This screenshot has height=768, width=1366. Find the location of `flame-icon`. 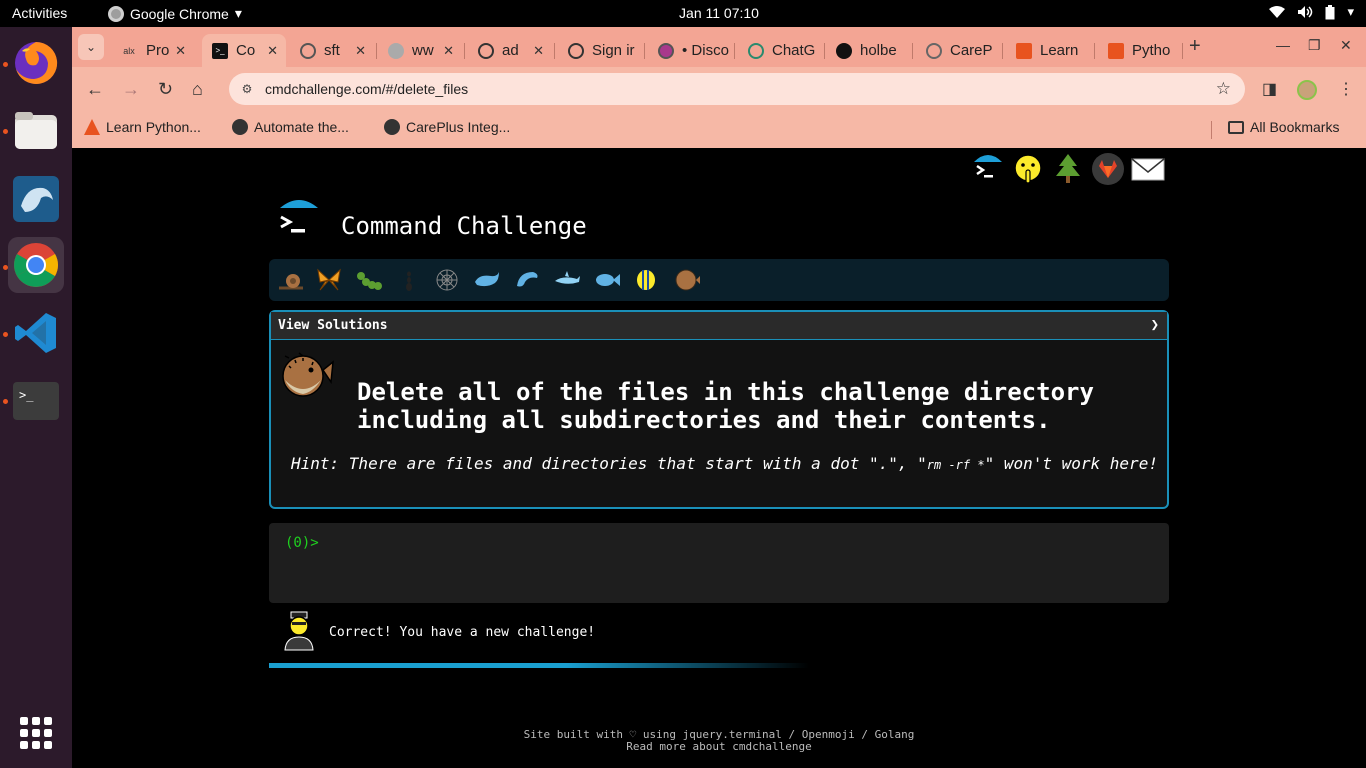

flame-icon is located at coordinates (92, 127).